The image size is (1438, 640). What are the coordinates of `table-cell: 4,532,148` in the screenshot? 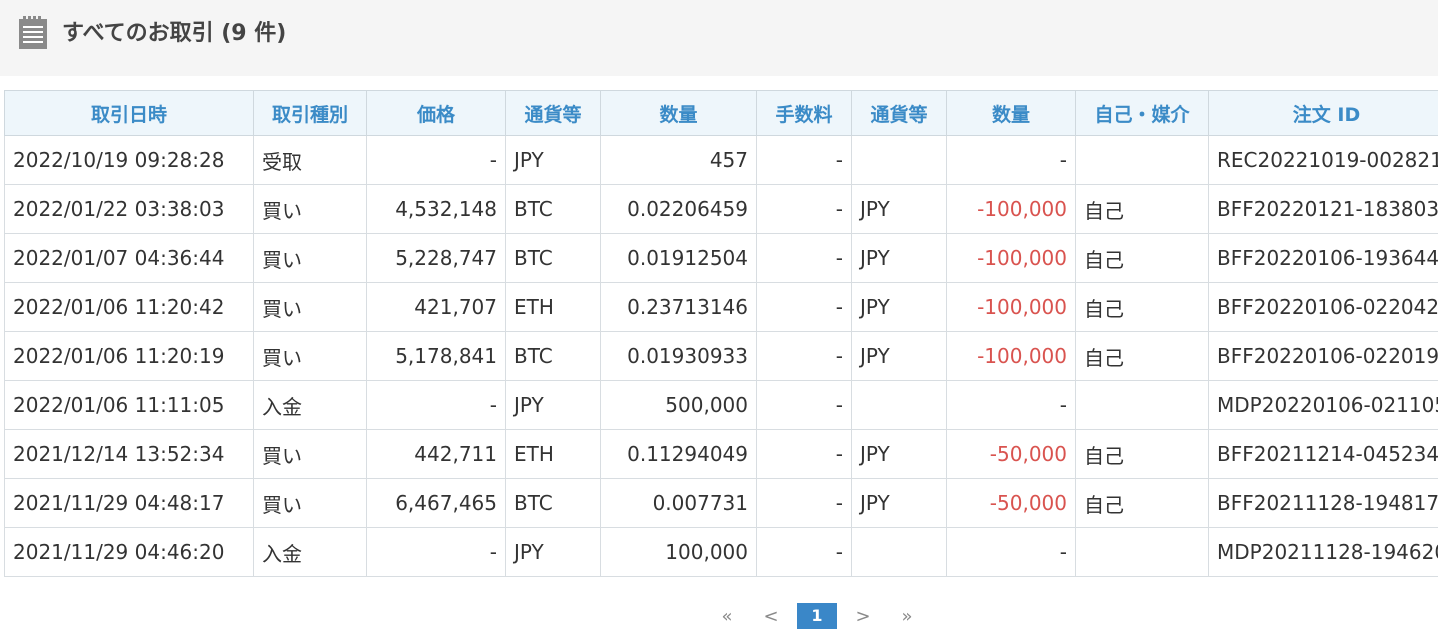 It's located at (436, 209).